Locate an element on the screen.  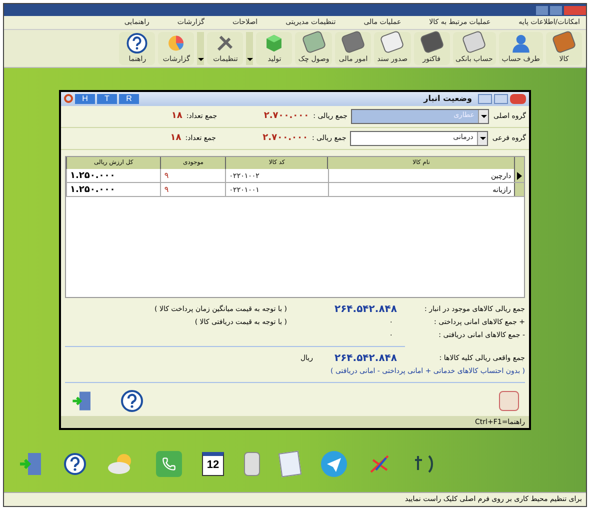
letter-button: H is located at coordinates (85, 99).